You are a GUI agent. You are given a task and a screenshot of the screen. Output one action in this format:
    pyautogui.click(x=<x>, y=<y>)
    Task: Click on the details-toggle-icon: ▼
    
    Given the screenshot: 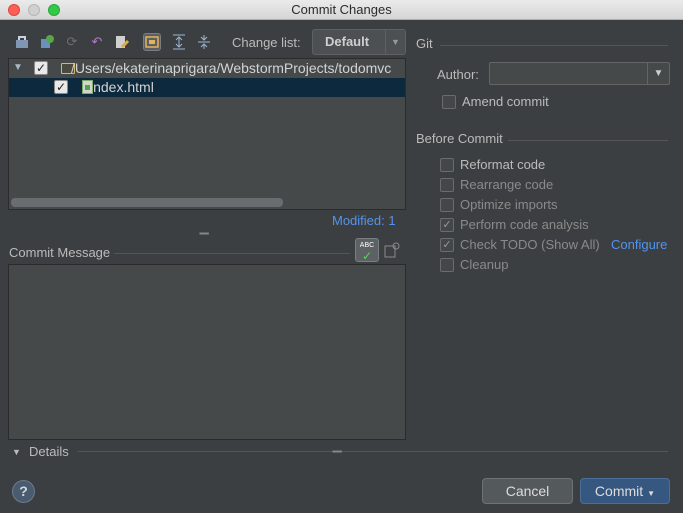 What is the action you would take?
    pyautogui.click(x=16, y=452)
    